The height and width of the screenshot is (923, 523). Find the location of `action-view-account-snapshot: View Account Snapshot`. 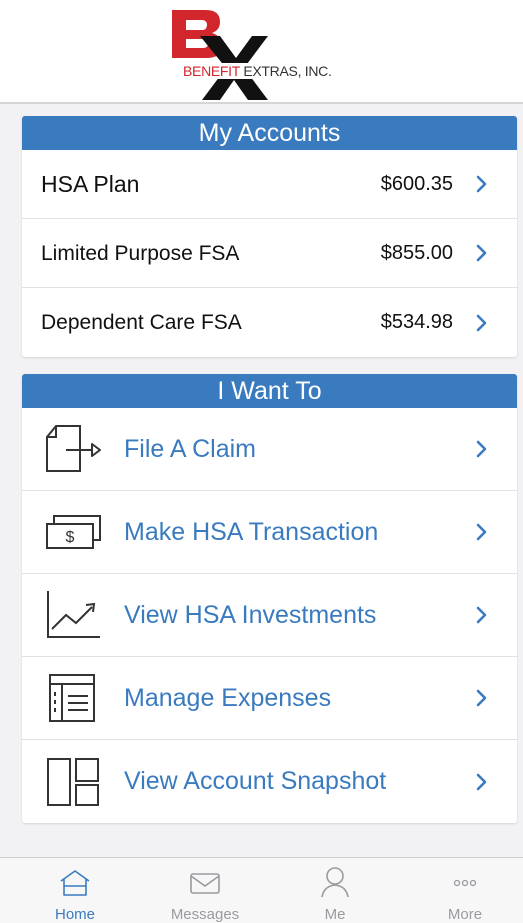

action-view-account-snapshot: View Account Snapshot is located at coordinates (269, 781).